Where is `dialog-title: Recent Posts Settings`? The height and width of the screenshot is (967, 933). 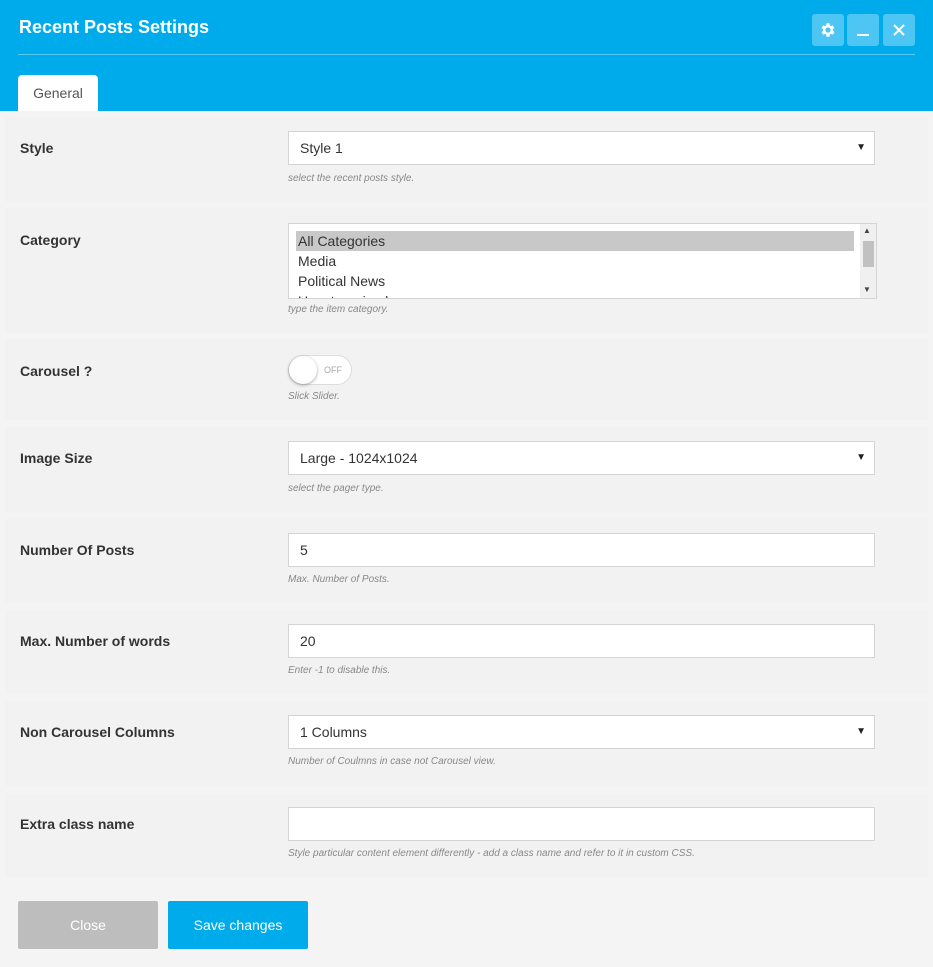
dialog-title: Recent Posts Settings is located at coordinates (114, 27).